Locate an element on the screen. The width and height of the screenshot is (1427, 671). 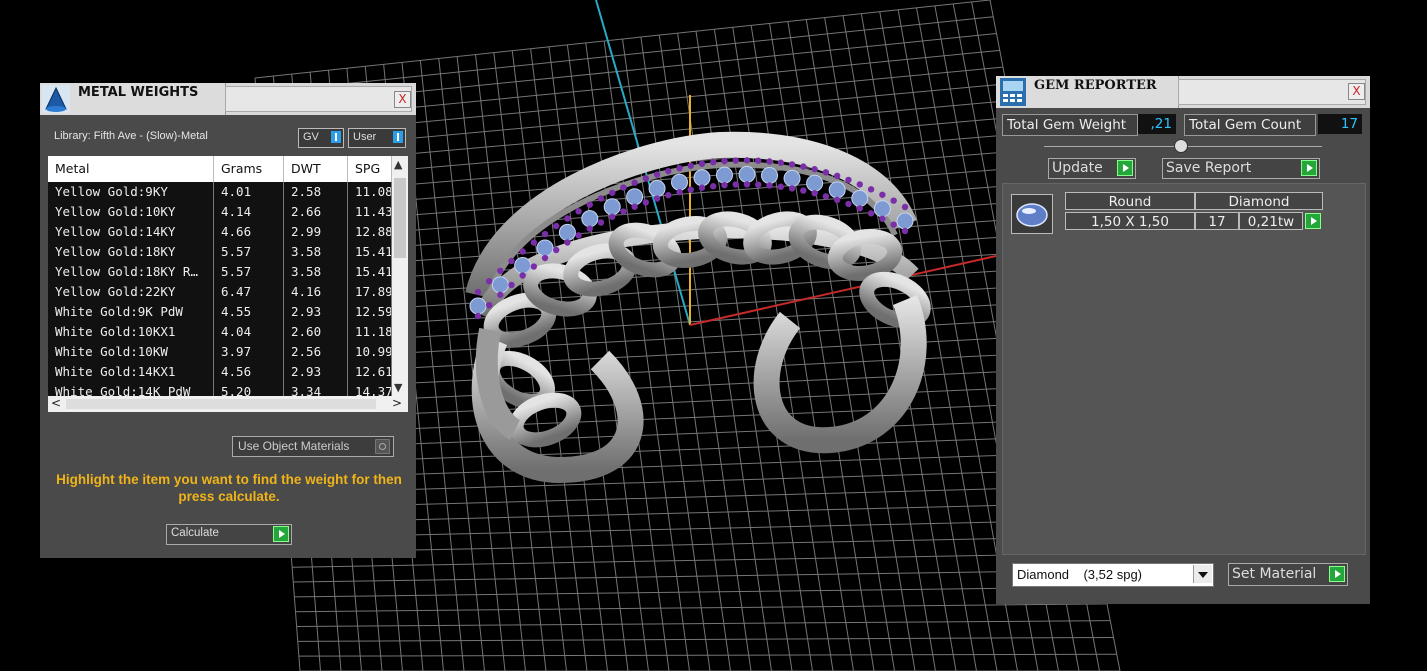
cell-grams: 4.55 is located at coordinates (249, 312).